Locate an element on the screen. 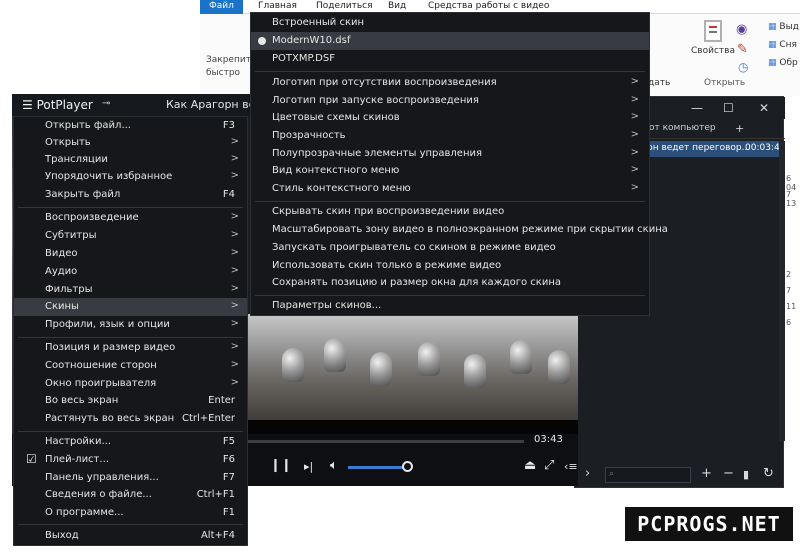 This screenshot has height=558, width=800. menu-item-playlist: ☑ Плей-лист... F6 is located at coordinates (130, 460).